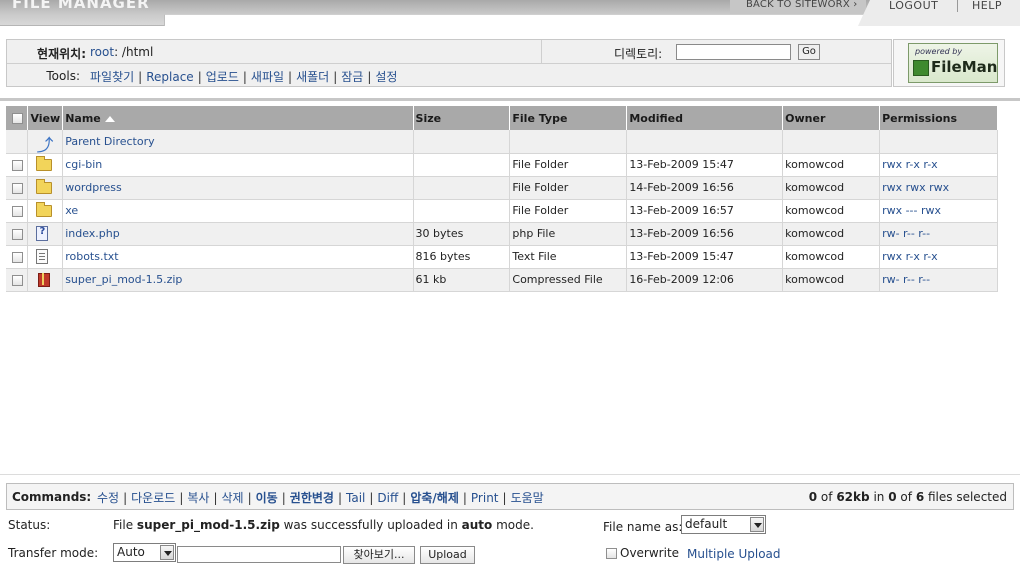 This screenshot has height=570, width=1020. Describe the element at coordinates (801, 5) in the screenshot. I see `back-to-siteworx-link: BACK TO SITEWORX ›` at that location.